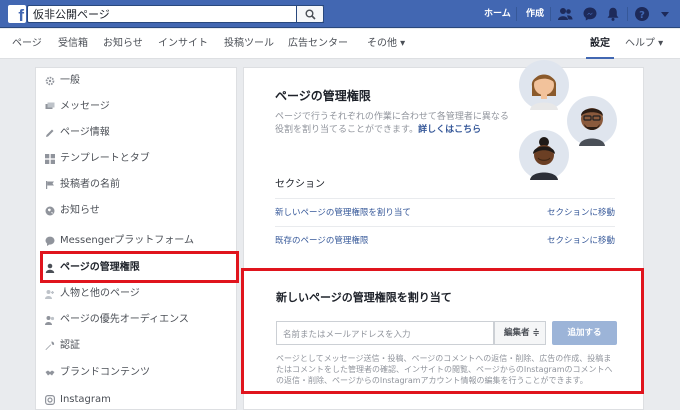 Image resolution: width=680 pixels, height=410 pixels. I want to click on search-icon, so click(310, 14).